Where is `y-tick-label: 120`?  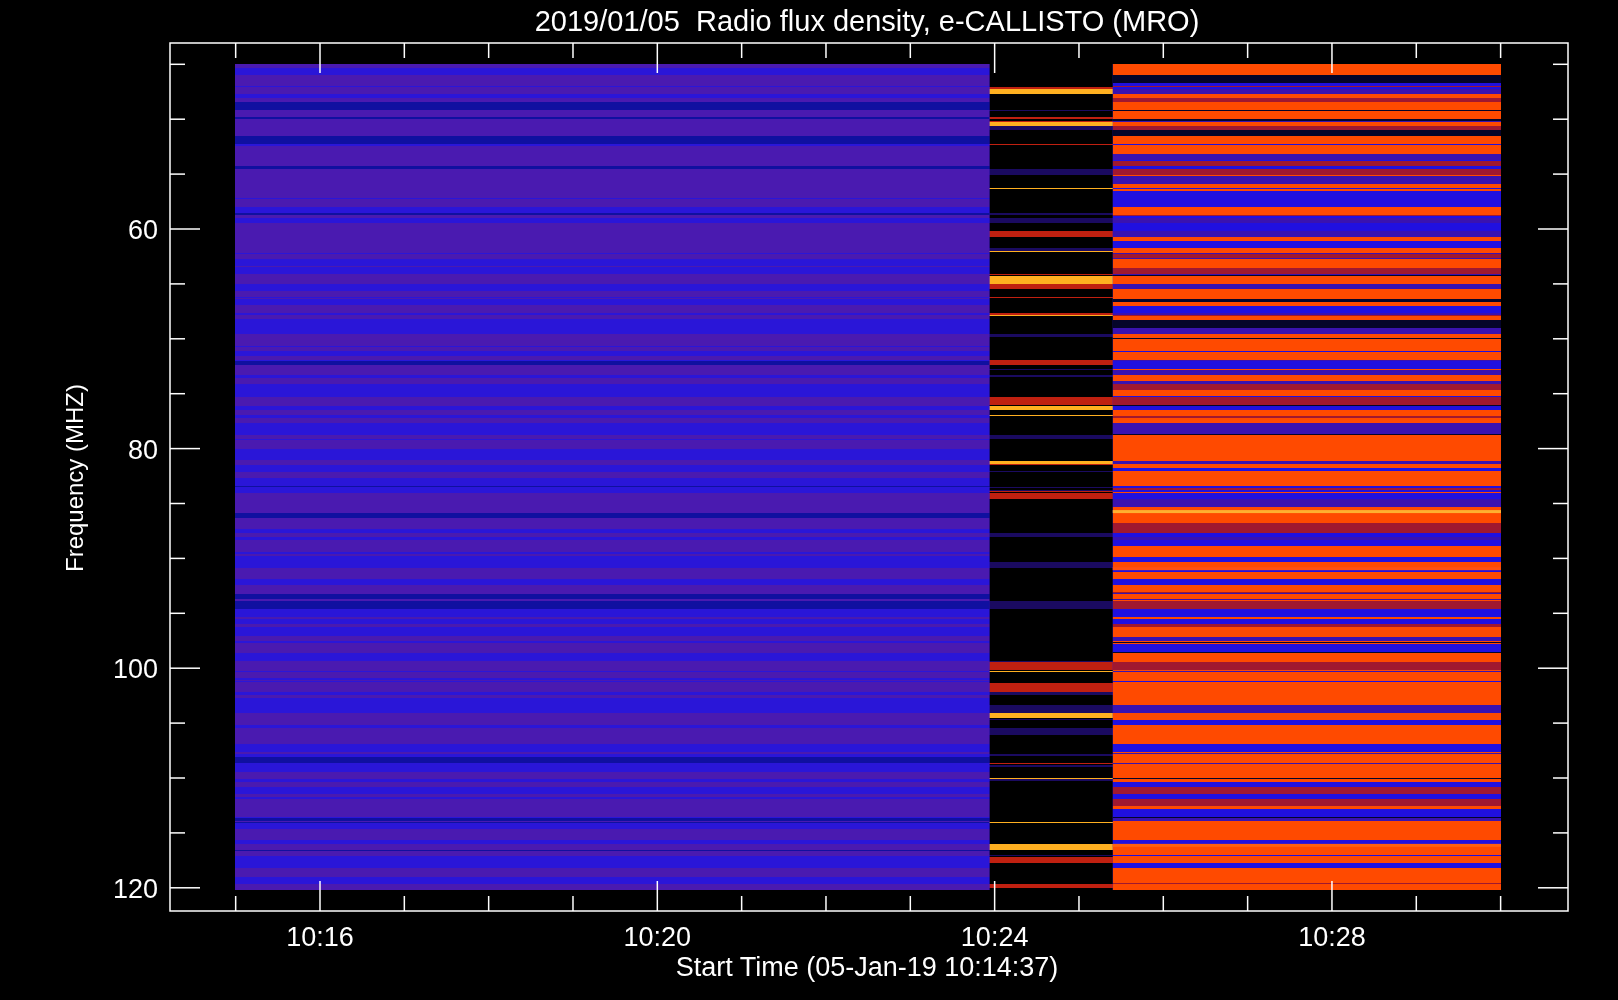
y-tick-label: 120 is located at coordinates (135, 888).